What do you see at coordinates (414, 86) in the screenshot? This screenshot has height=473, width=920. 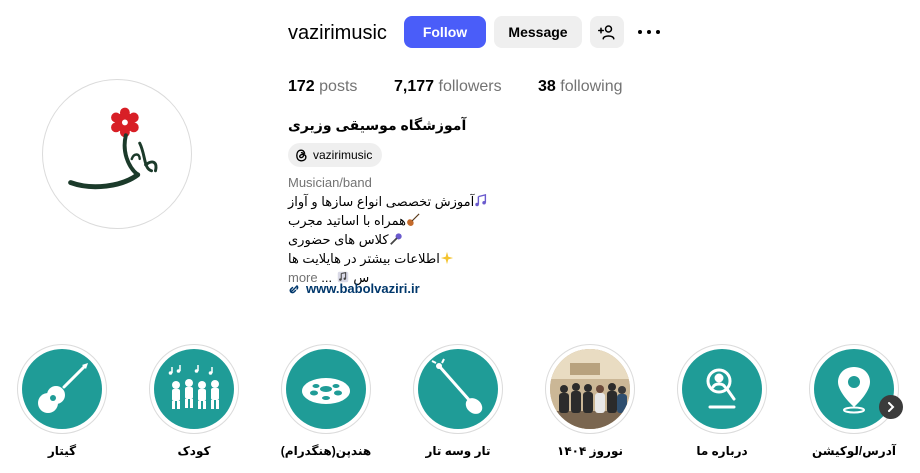 I see `followers-count: 7,177` at bounding box center [414, 86].